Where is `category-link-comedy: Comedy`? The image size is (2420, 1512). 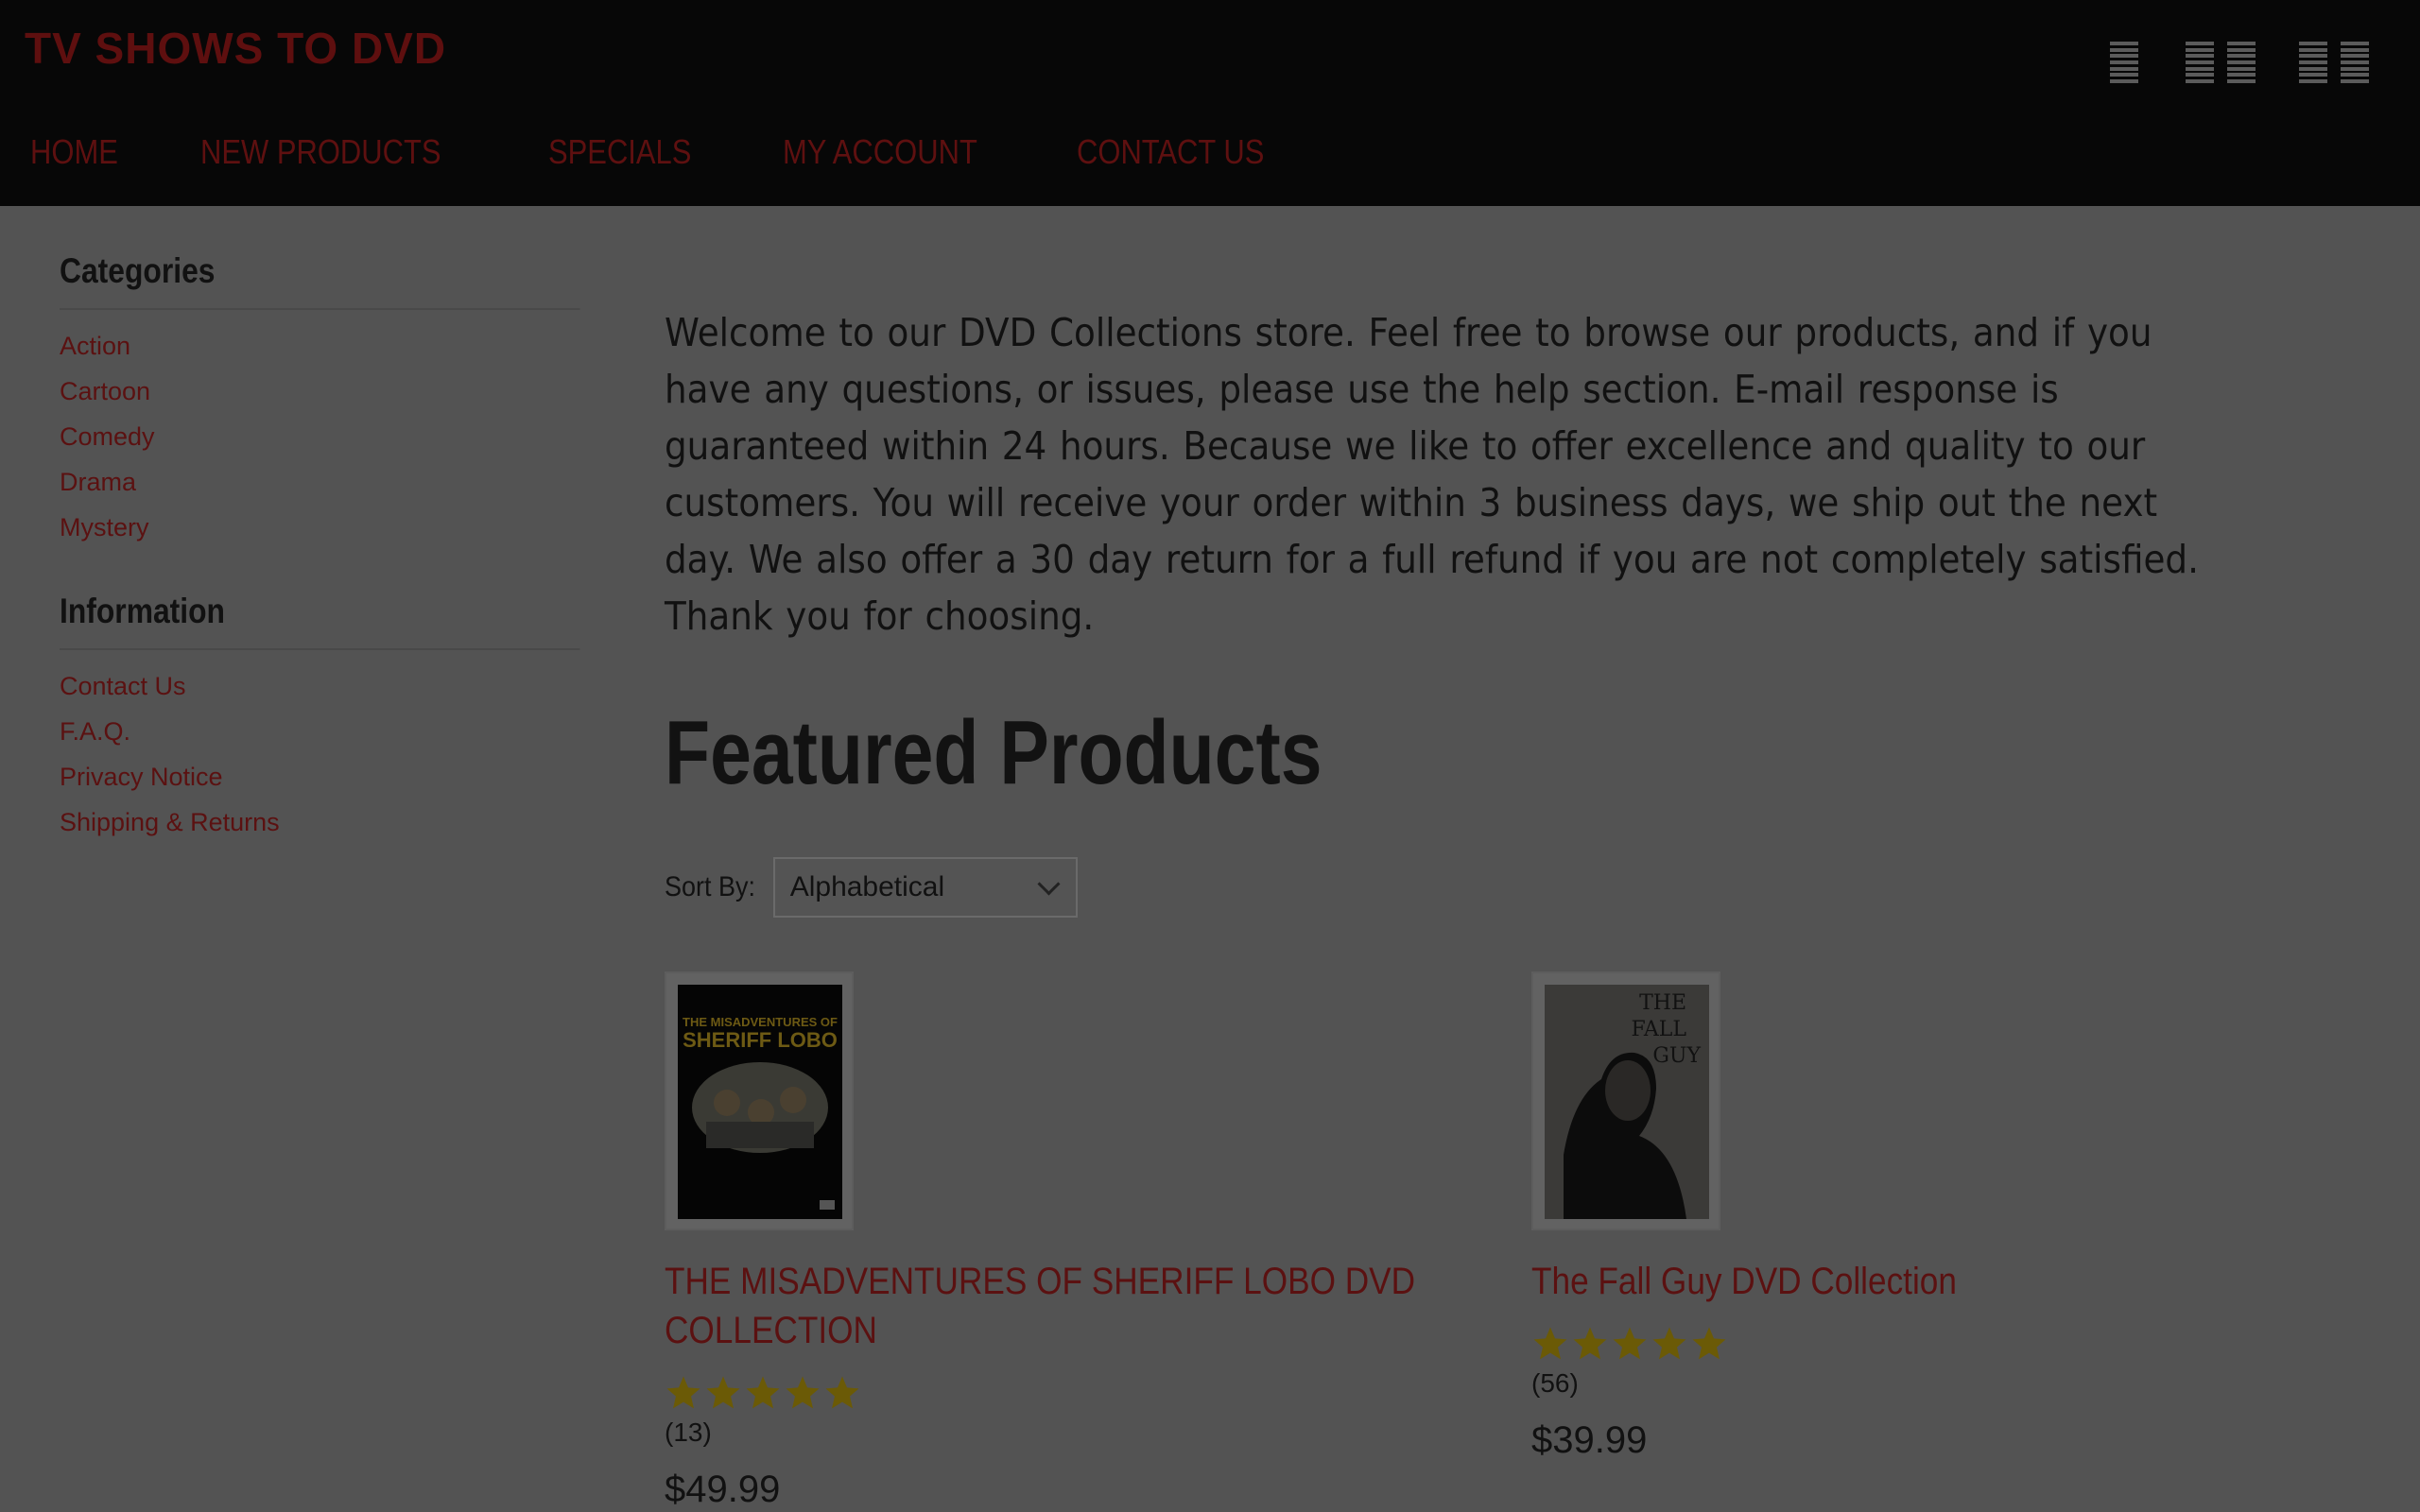
category-link-comedy: Comedy is located at coordinates (107, 437).